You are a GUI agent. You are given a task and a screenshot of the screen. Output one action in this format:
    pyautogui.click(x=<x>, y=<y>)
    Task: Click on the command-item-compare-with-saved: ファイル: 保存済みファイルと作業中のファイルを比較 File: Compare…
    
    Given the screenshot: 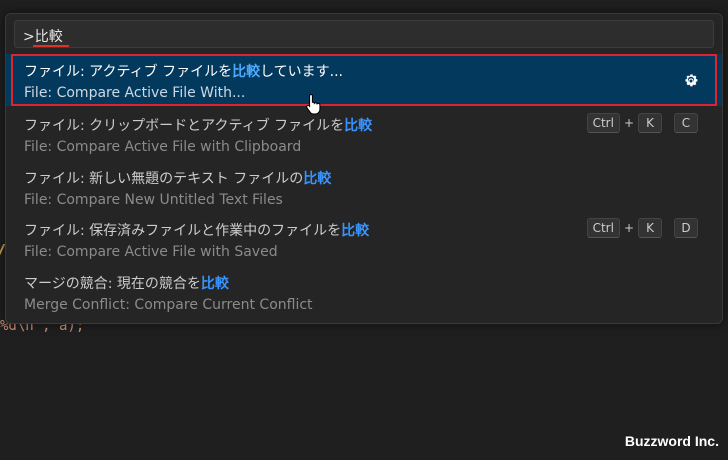 What is the action you would take?
    pyautogui.click(x=364, y=239)
    